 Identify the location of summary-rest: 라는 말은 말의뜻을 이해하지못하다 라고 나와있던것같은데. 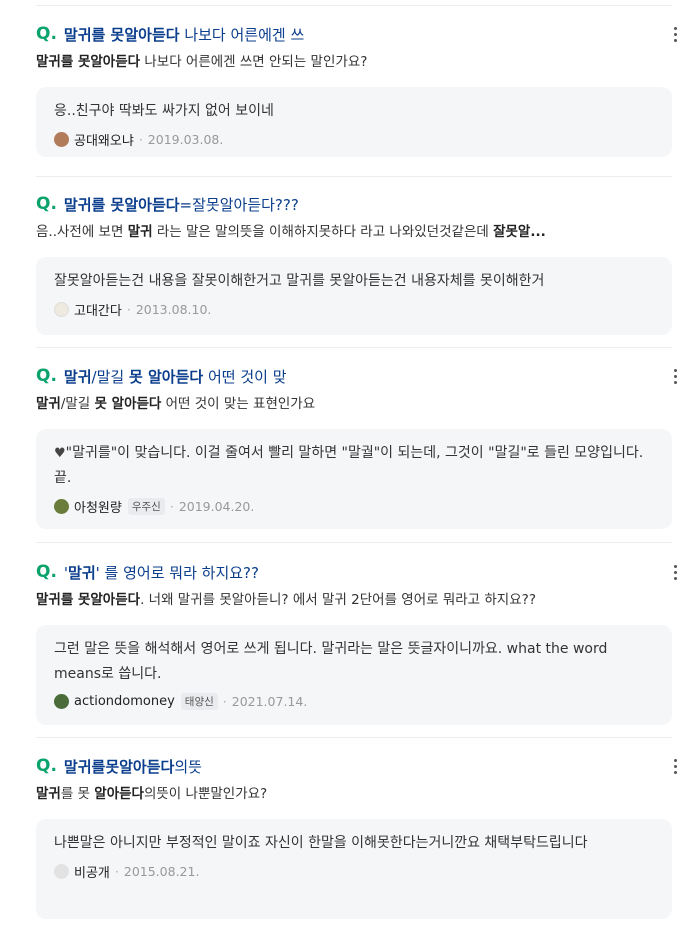
(323, 232).